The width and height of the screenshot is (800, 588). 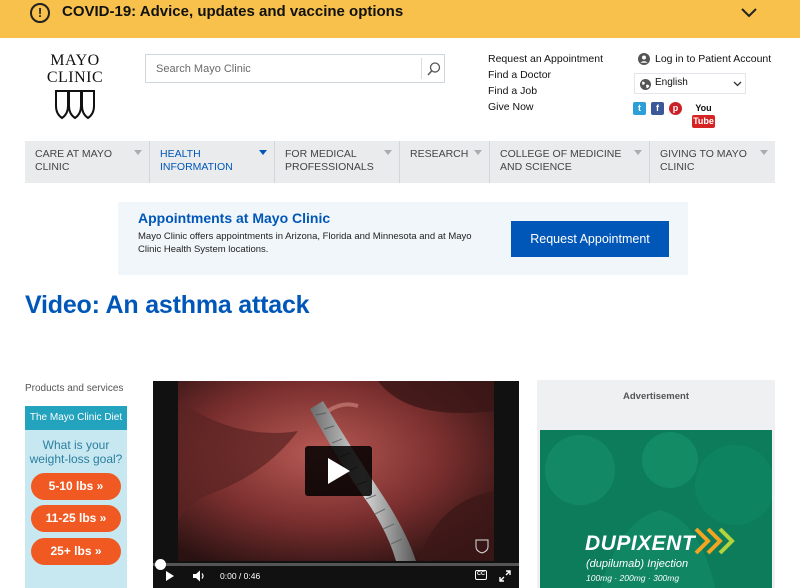 What do you see at coordinates (160, 564) in the screenshot?
I see `video-scrubber-handle` at bounding box center [160, 564].